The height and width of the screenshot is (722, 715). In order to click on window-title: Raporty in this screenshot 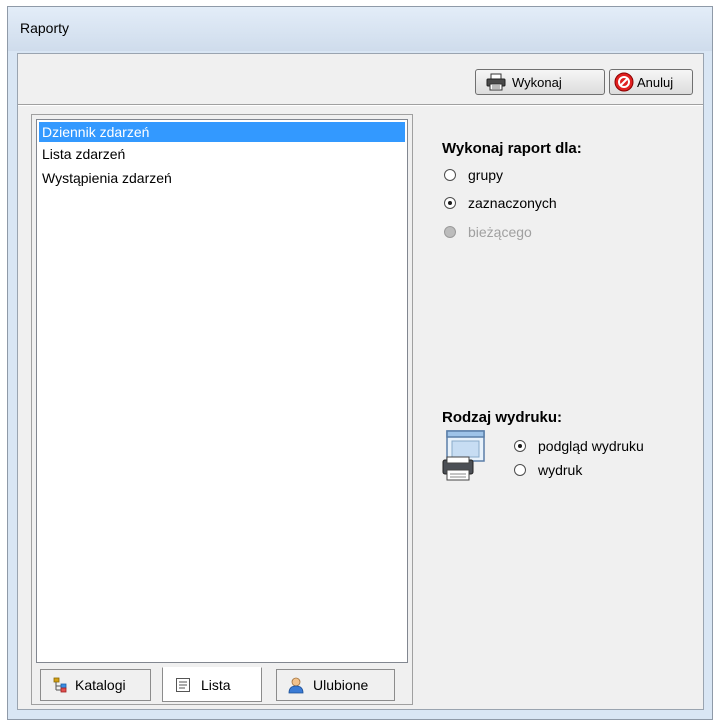, I will do `click(45, 28)`.